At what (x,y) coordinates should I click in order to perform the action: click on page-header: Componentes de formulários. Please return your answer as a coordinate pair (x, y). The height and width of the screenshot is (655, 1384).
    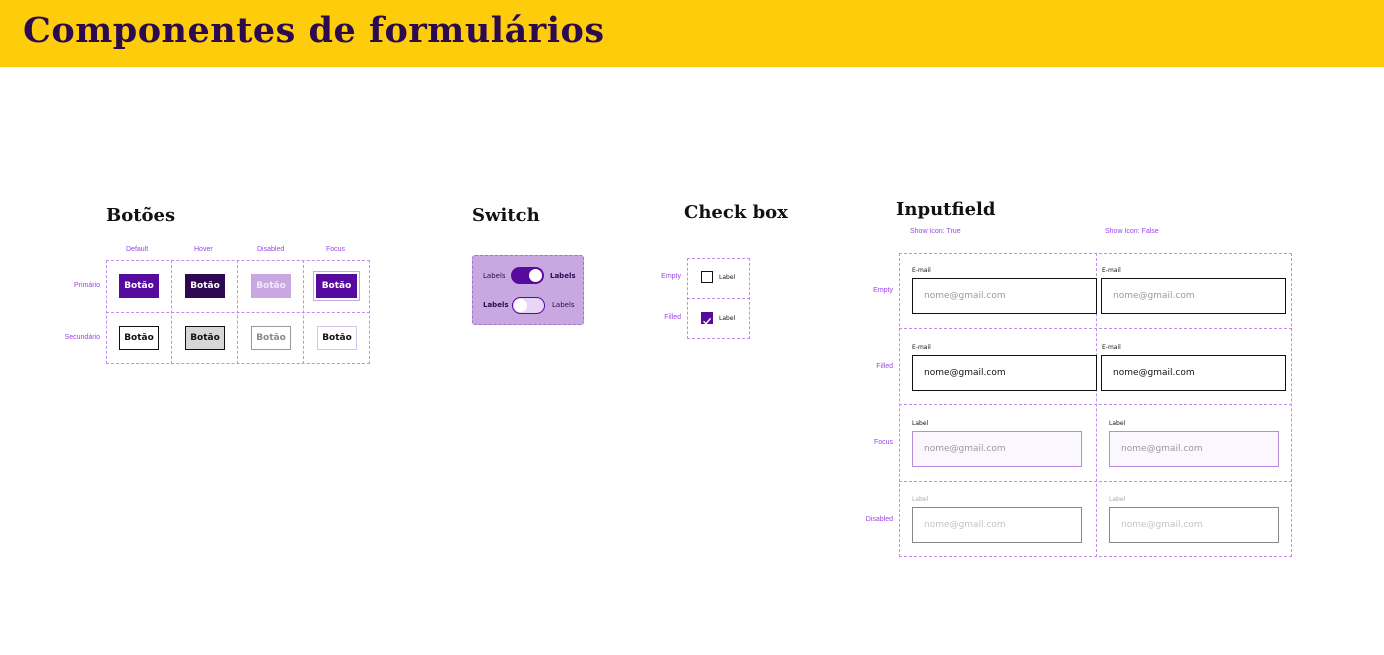
    Looking at the image, I should click on (692, 33).